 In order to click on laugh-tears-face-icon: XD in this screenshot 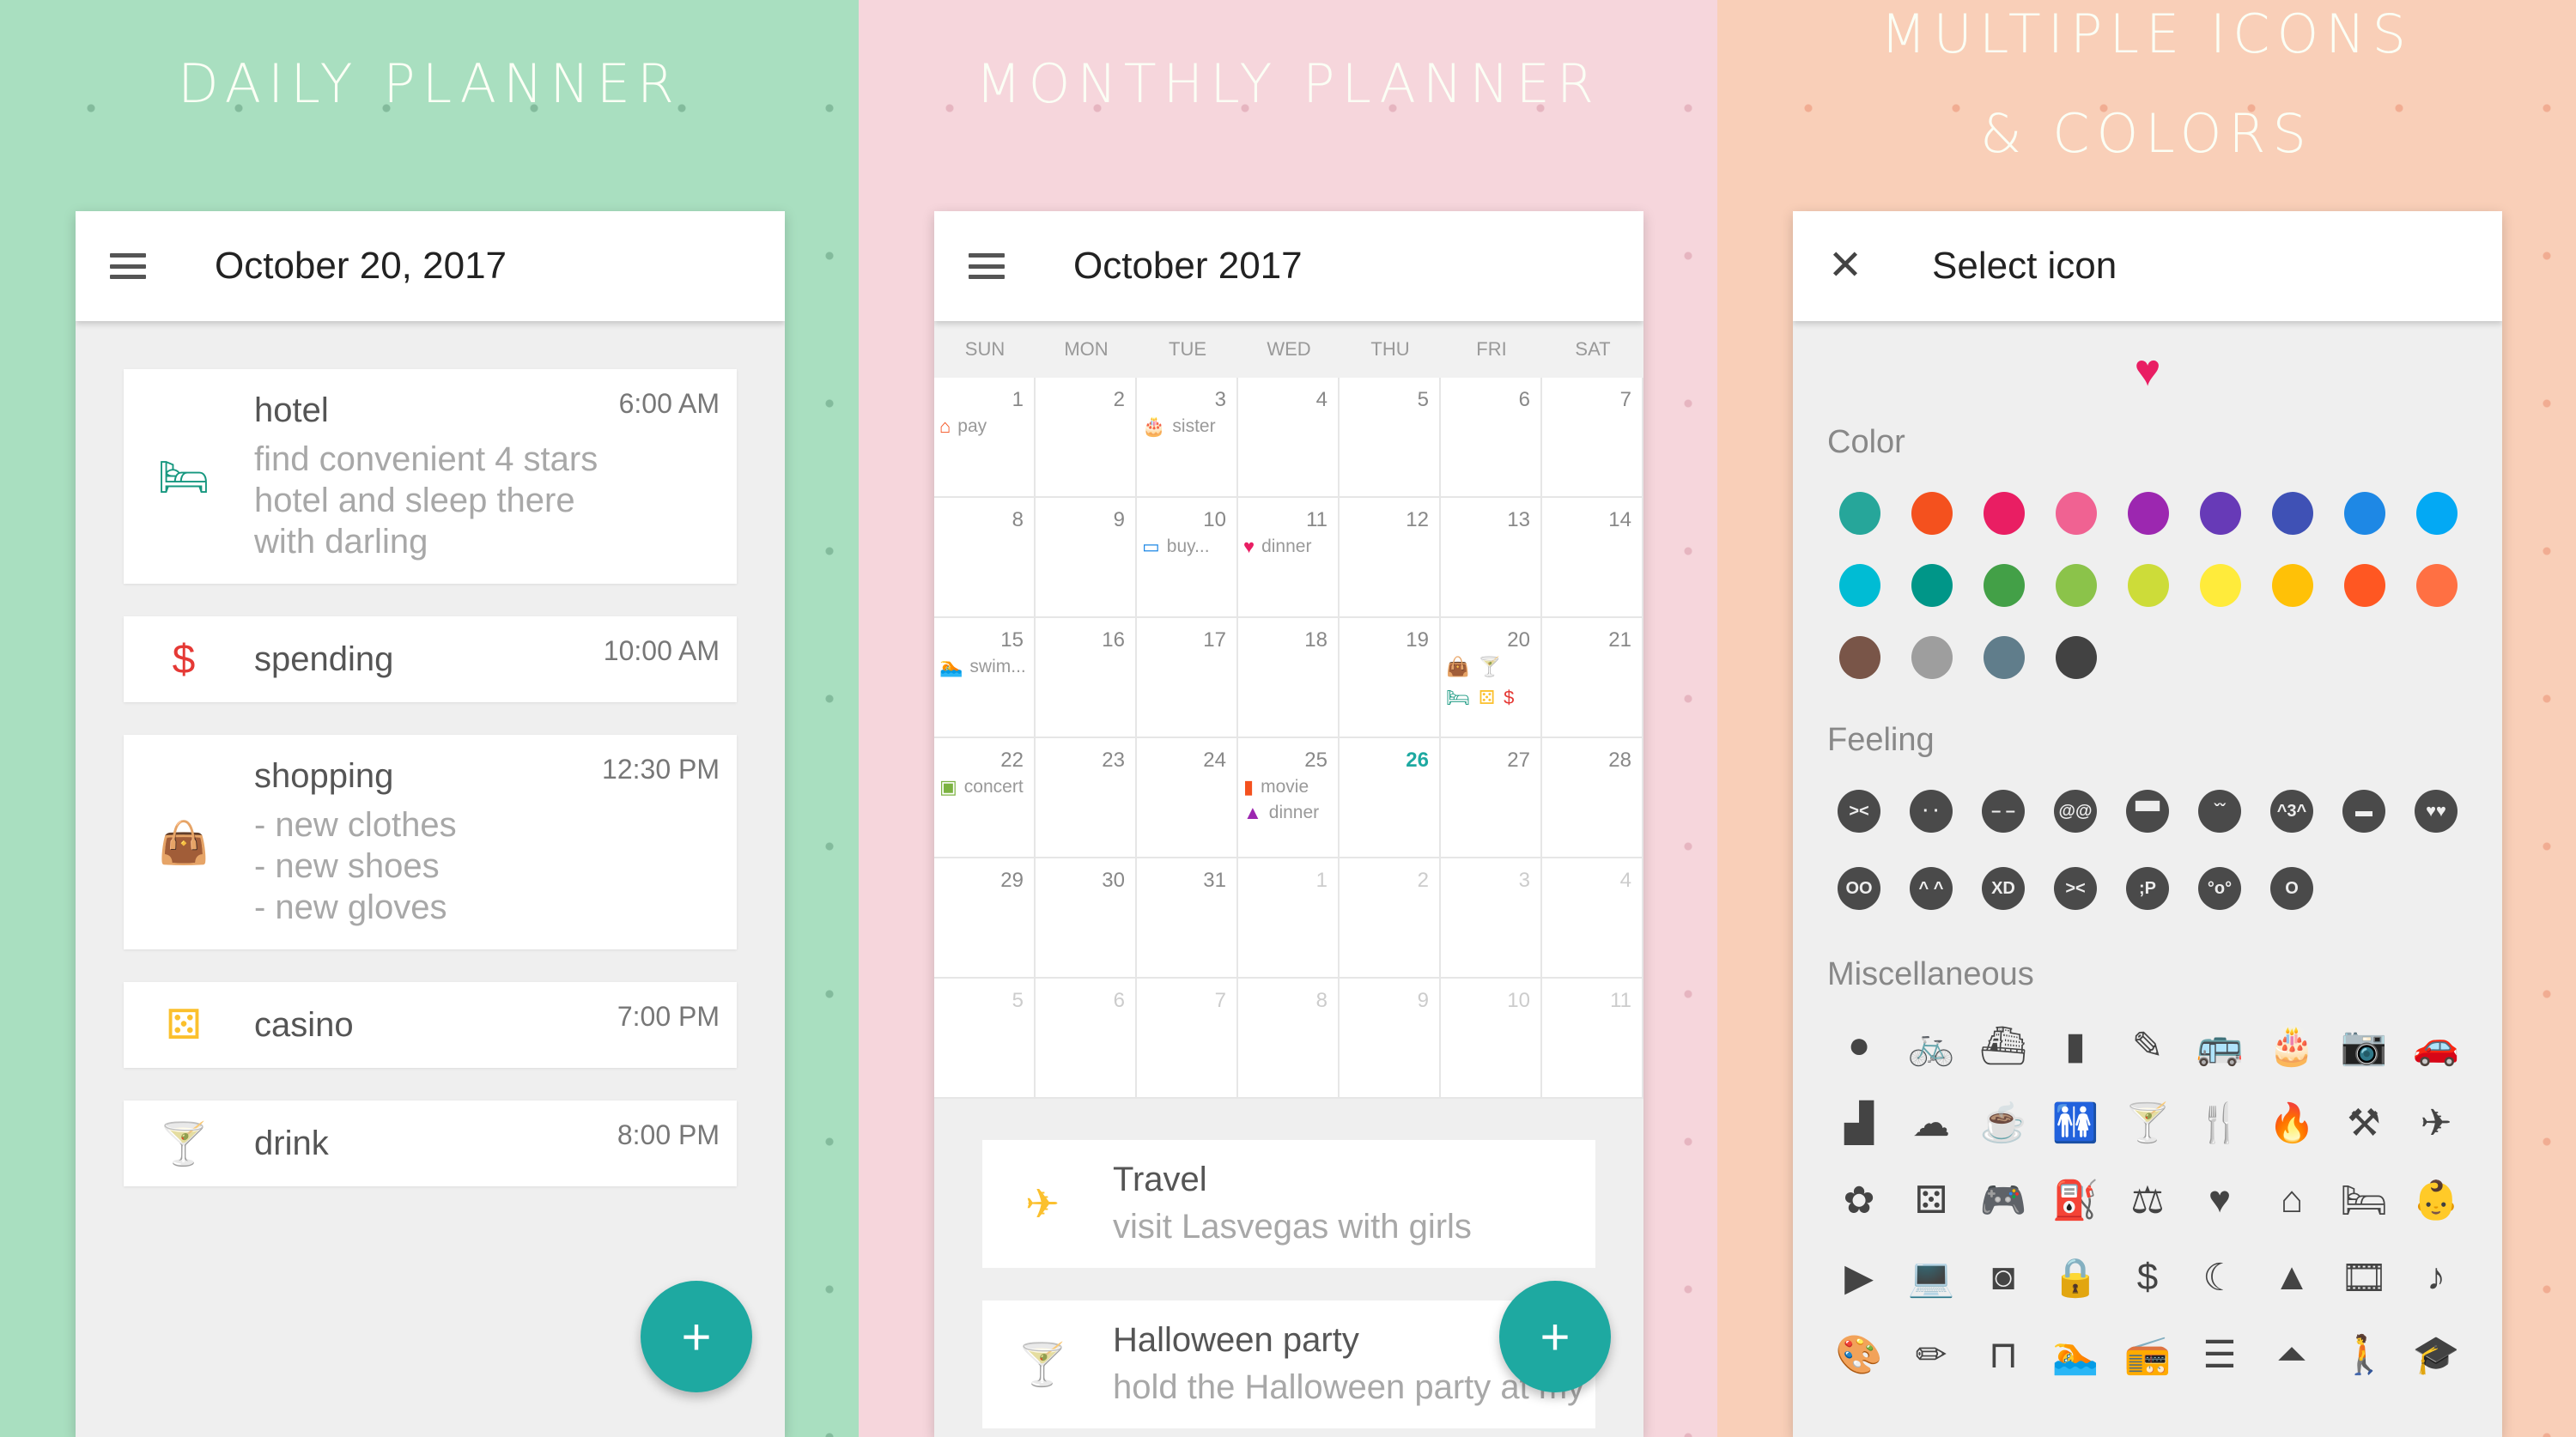, I will do `click(2004, 888)`.